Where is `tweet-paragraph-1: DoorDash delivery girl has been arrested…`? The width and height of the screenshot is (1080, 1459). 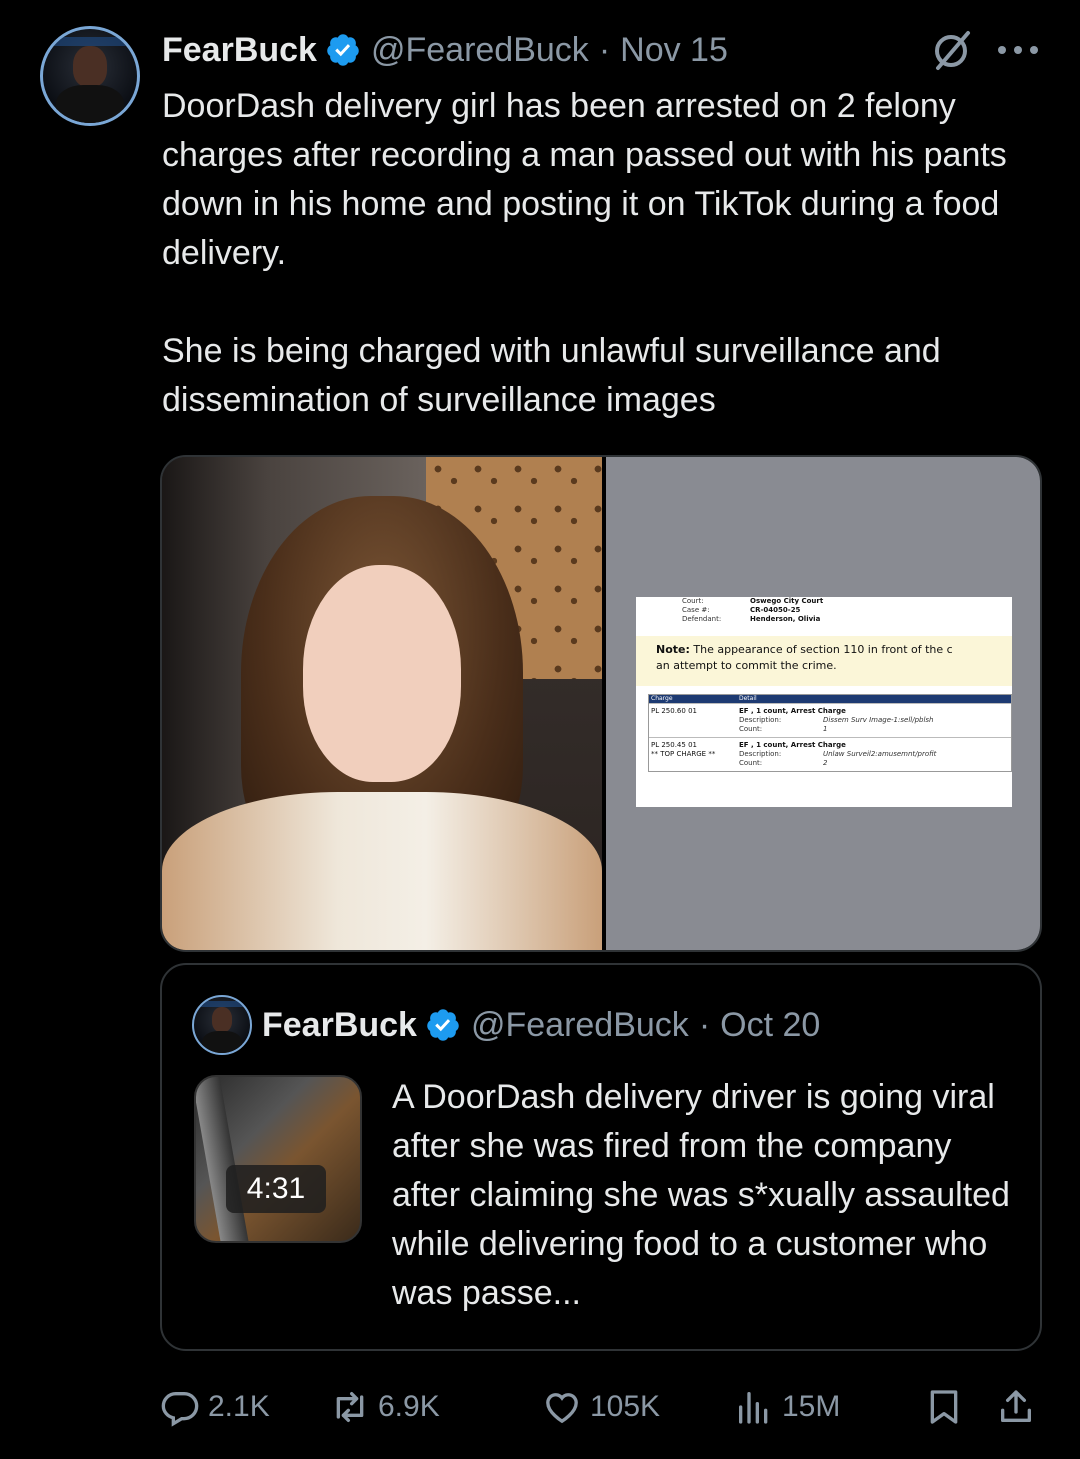
tweet-paragraph-1: DoorDash delivery girl has been arrested… is located at coordinates (584, 179).